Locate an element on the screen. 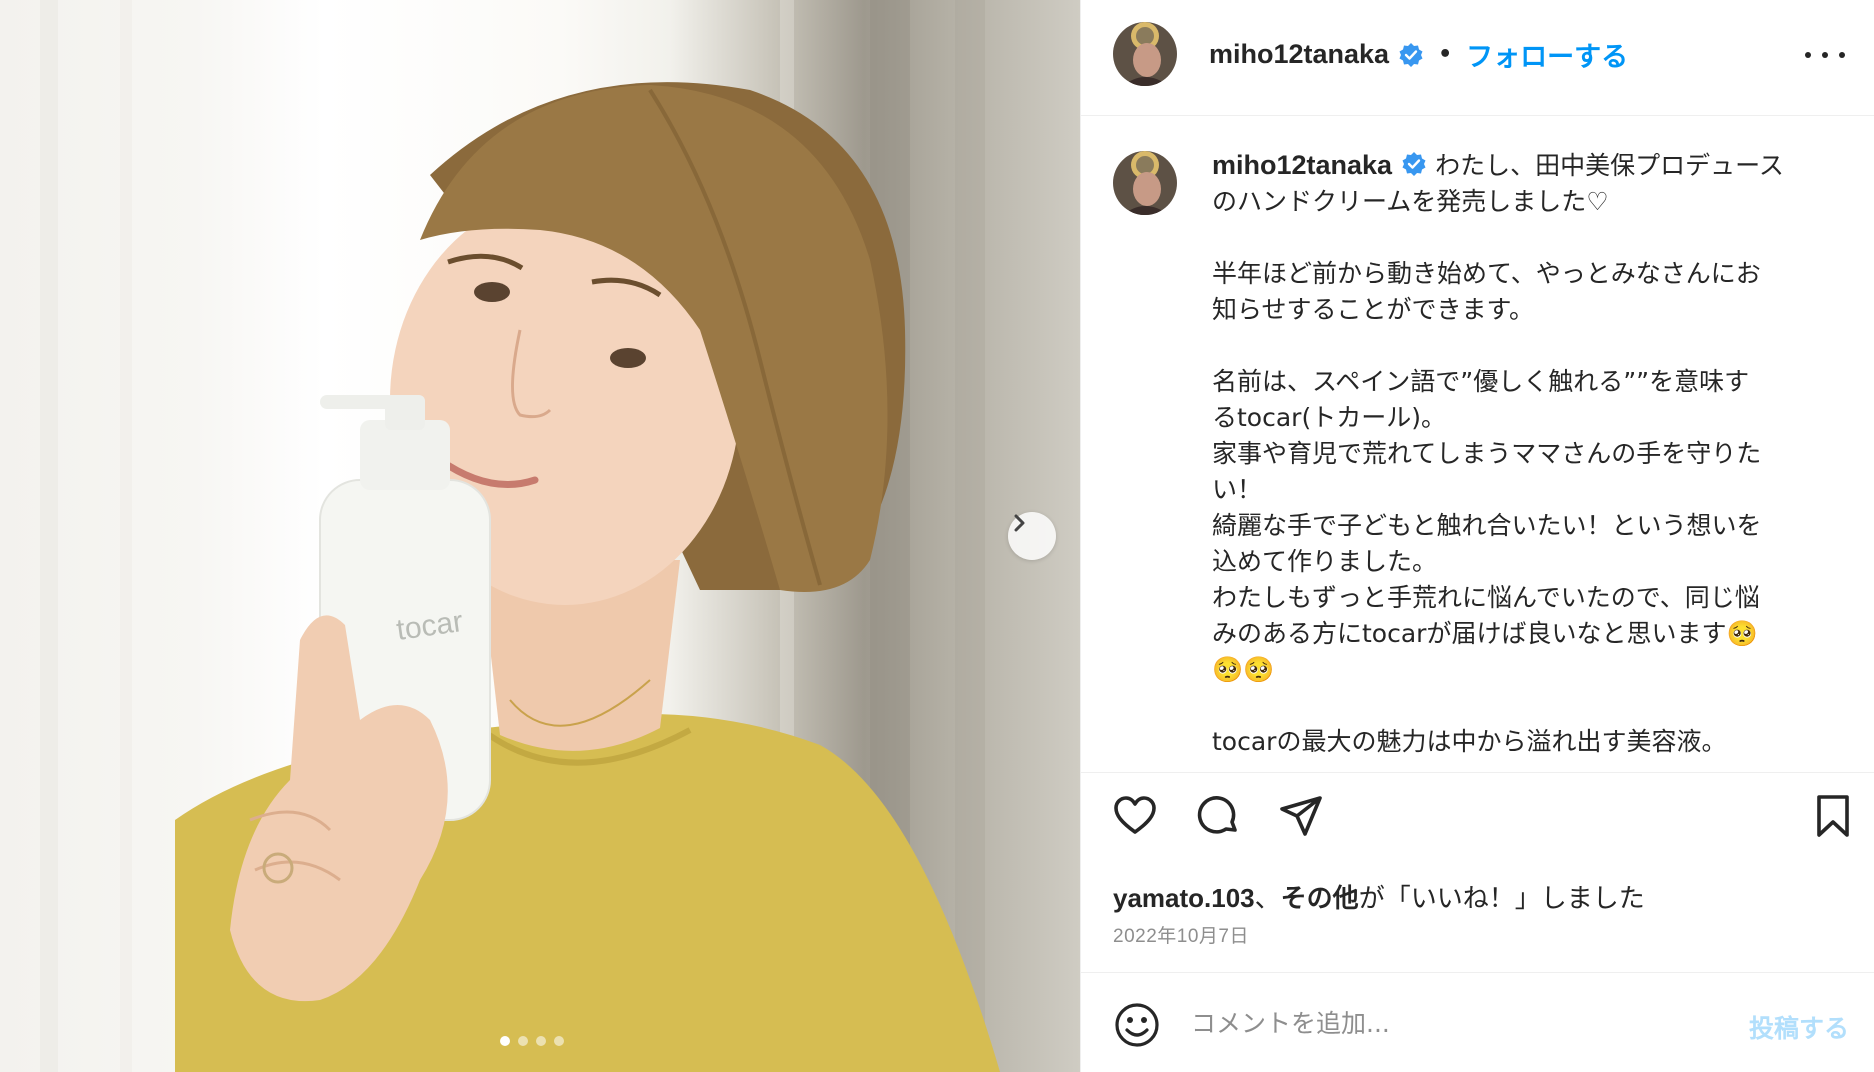 The height and width of the screenshot is (1072, 1874). post-header: miho12tanaka • フォローする is located at coordinates (1477, 58).